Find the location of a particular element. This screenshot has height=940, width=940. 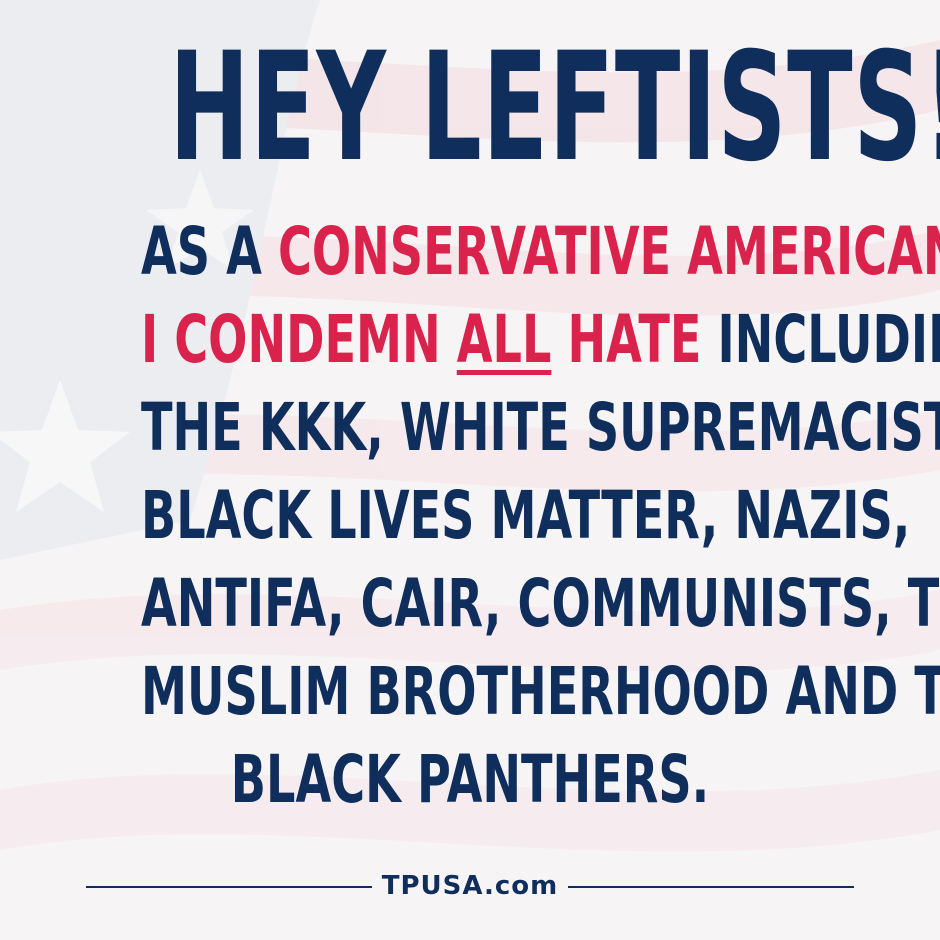

text-segment: INCLUDING is located at coordinates (828, 339).